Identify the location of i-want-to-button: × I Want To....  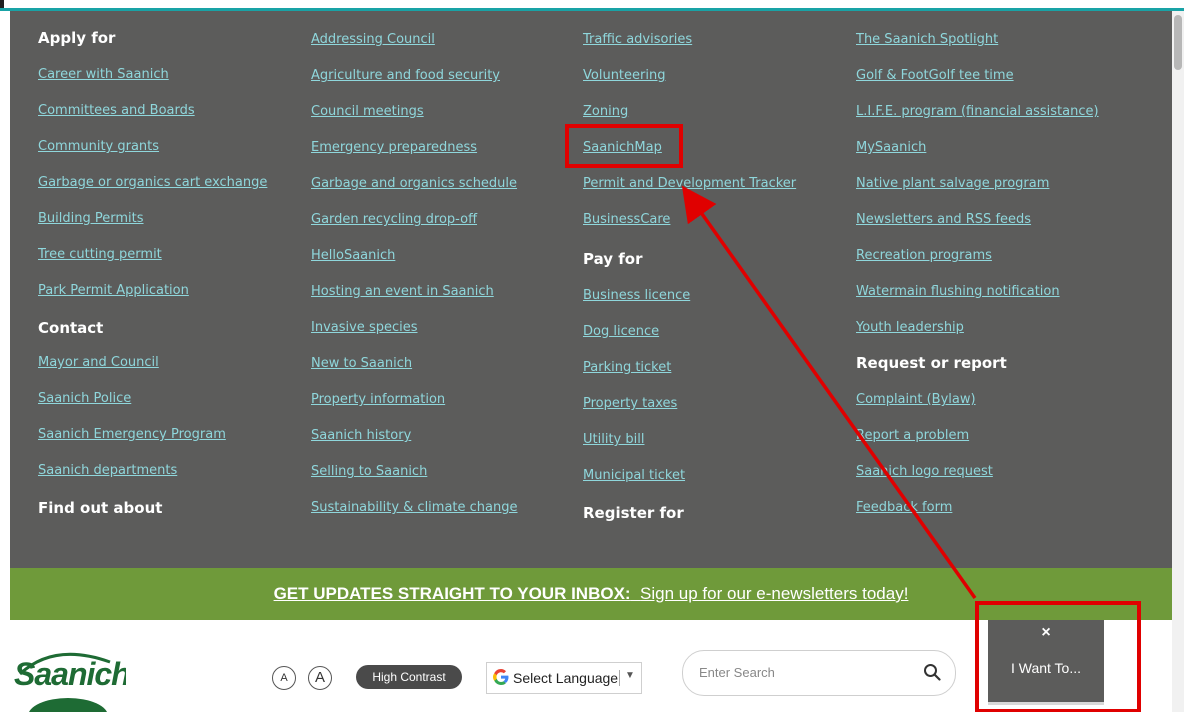
(1046, 662).